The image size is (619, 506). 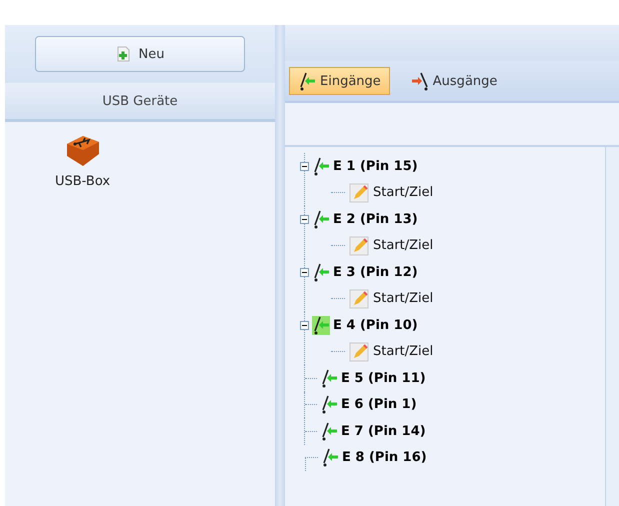 What do you see at coordinates (419, 81) in the screenshot?
I see `output-switch-icon` at bounding box center [419, 81].